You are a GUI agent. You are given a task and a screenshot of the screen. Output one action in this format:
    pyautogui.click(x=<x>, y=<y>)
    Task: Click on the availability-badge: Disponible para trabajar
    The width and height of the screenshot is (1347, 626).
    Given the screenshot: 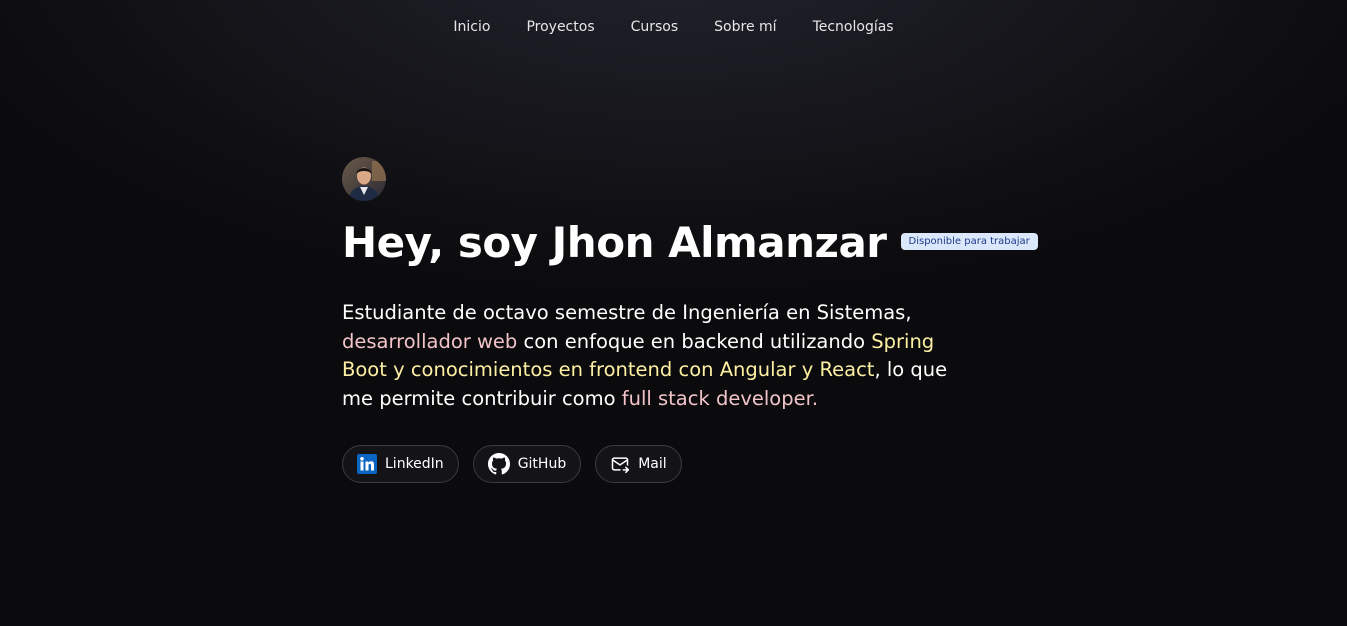 What is the action you would take?
    pyautogui.click(x=969, y=241)
    